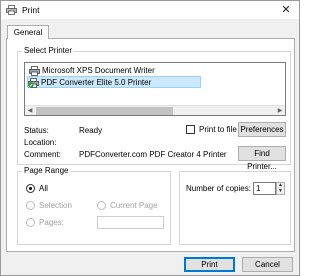  What do you see at coordinates (55, 205) in the screenshot?
I see `radio-selection-label: Selection` at bounding box center [55, 205].